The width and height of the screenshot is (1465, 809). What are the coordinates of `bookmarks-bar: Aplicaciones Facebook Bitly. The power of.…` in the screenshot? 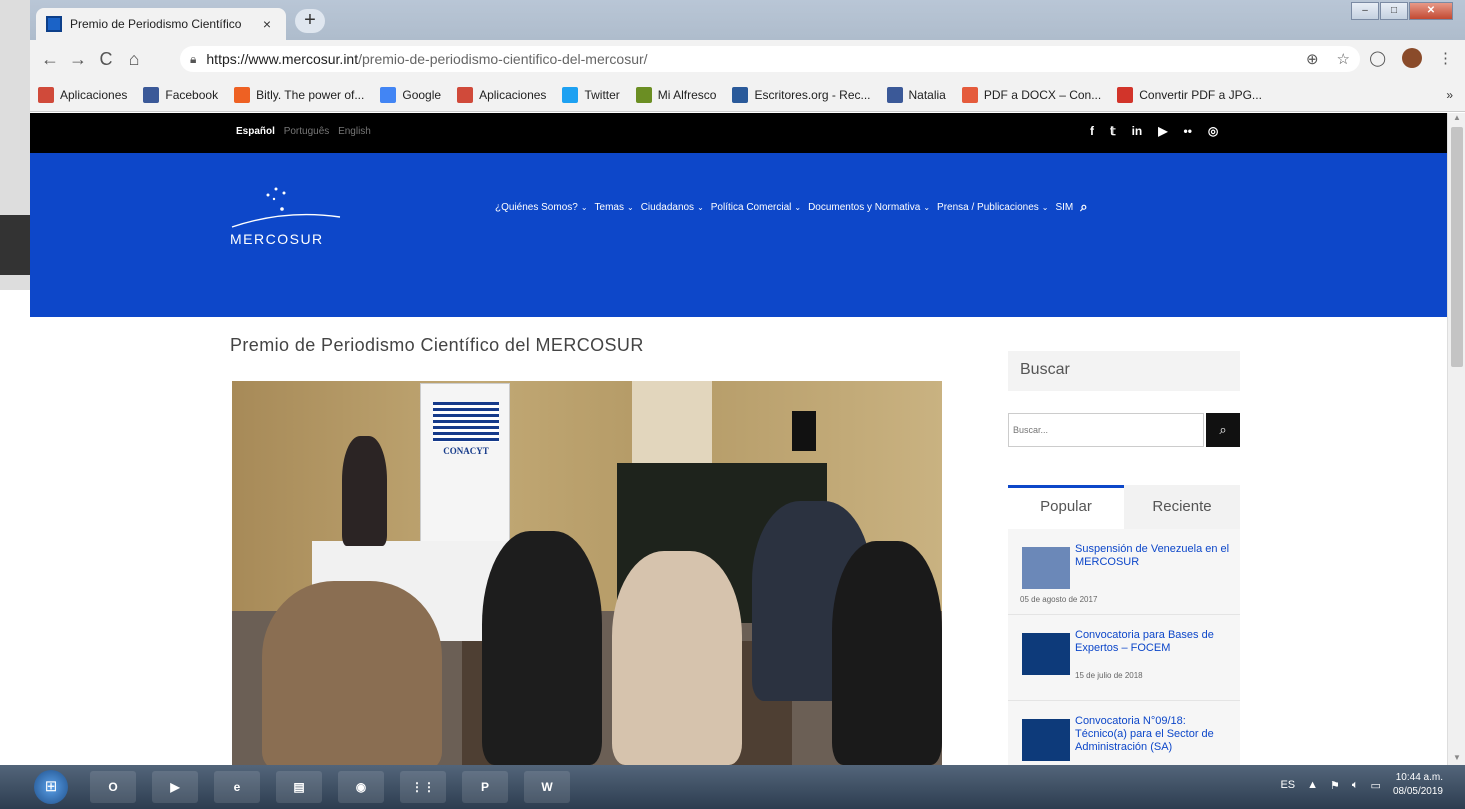 It's located at (747, 95).